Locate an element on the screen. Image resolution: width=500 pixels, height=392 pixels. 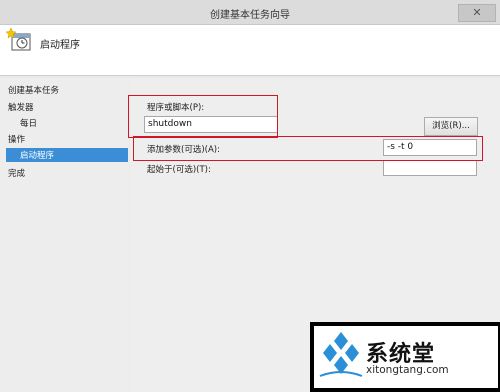
watermark-logo-icon is located at coordinates (341, 354).